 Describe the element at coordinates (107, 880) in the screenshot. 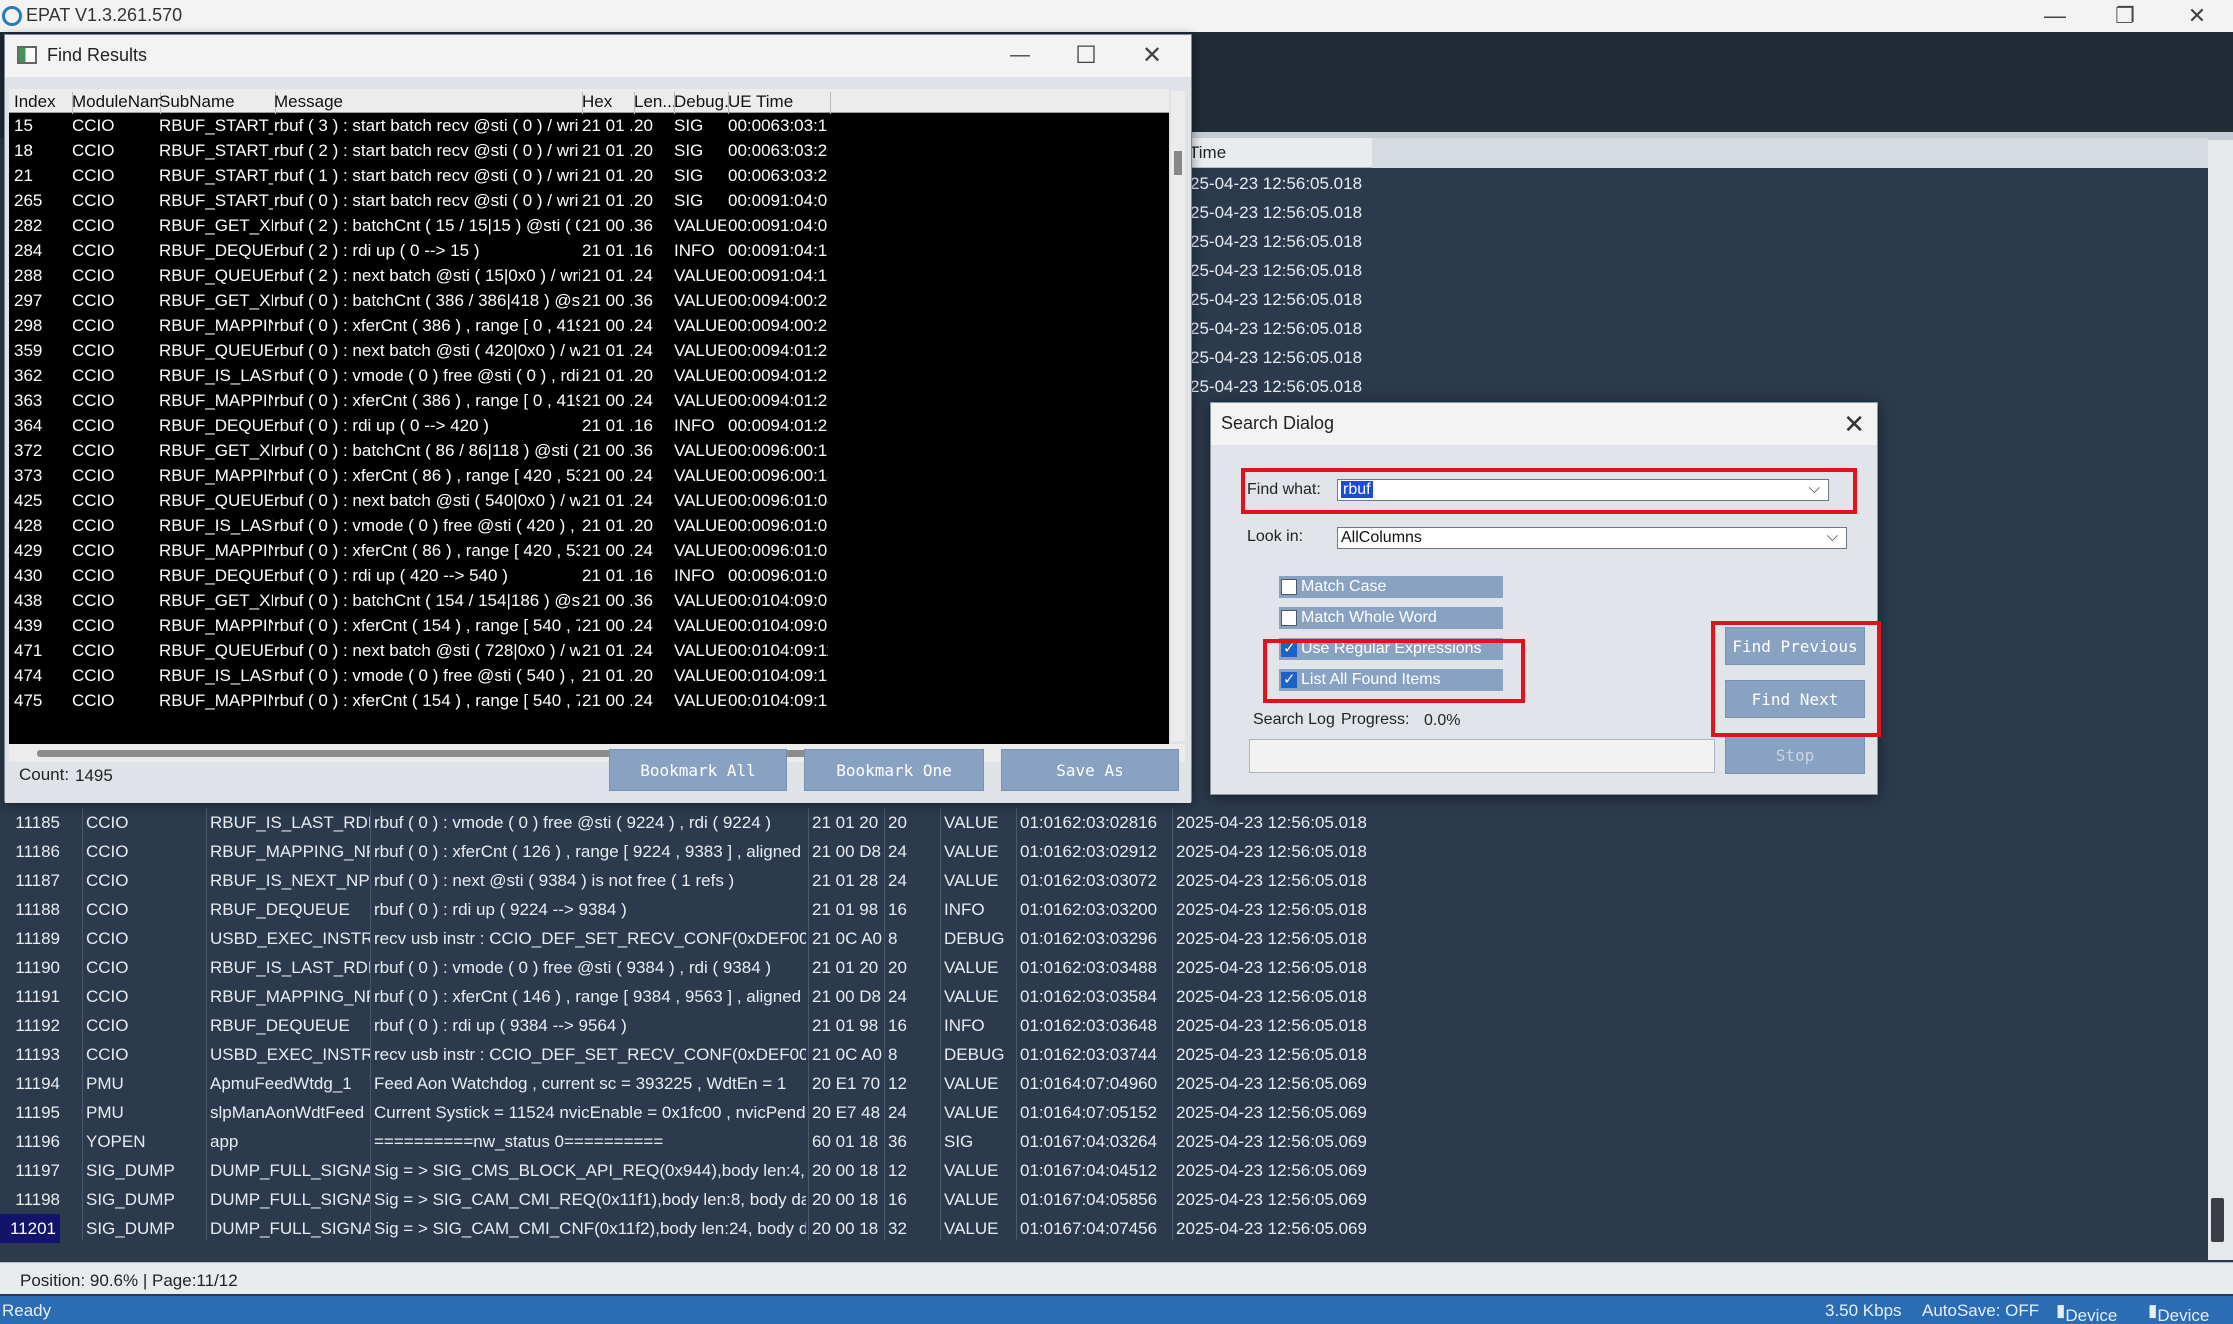

I see `log-cell: CCIO` at that location.